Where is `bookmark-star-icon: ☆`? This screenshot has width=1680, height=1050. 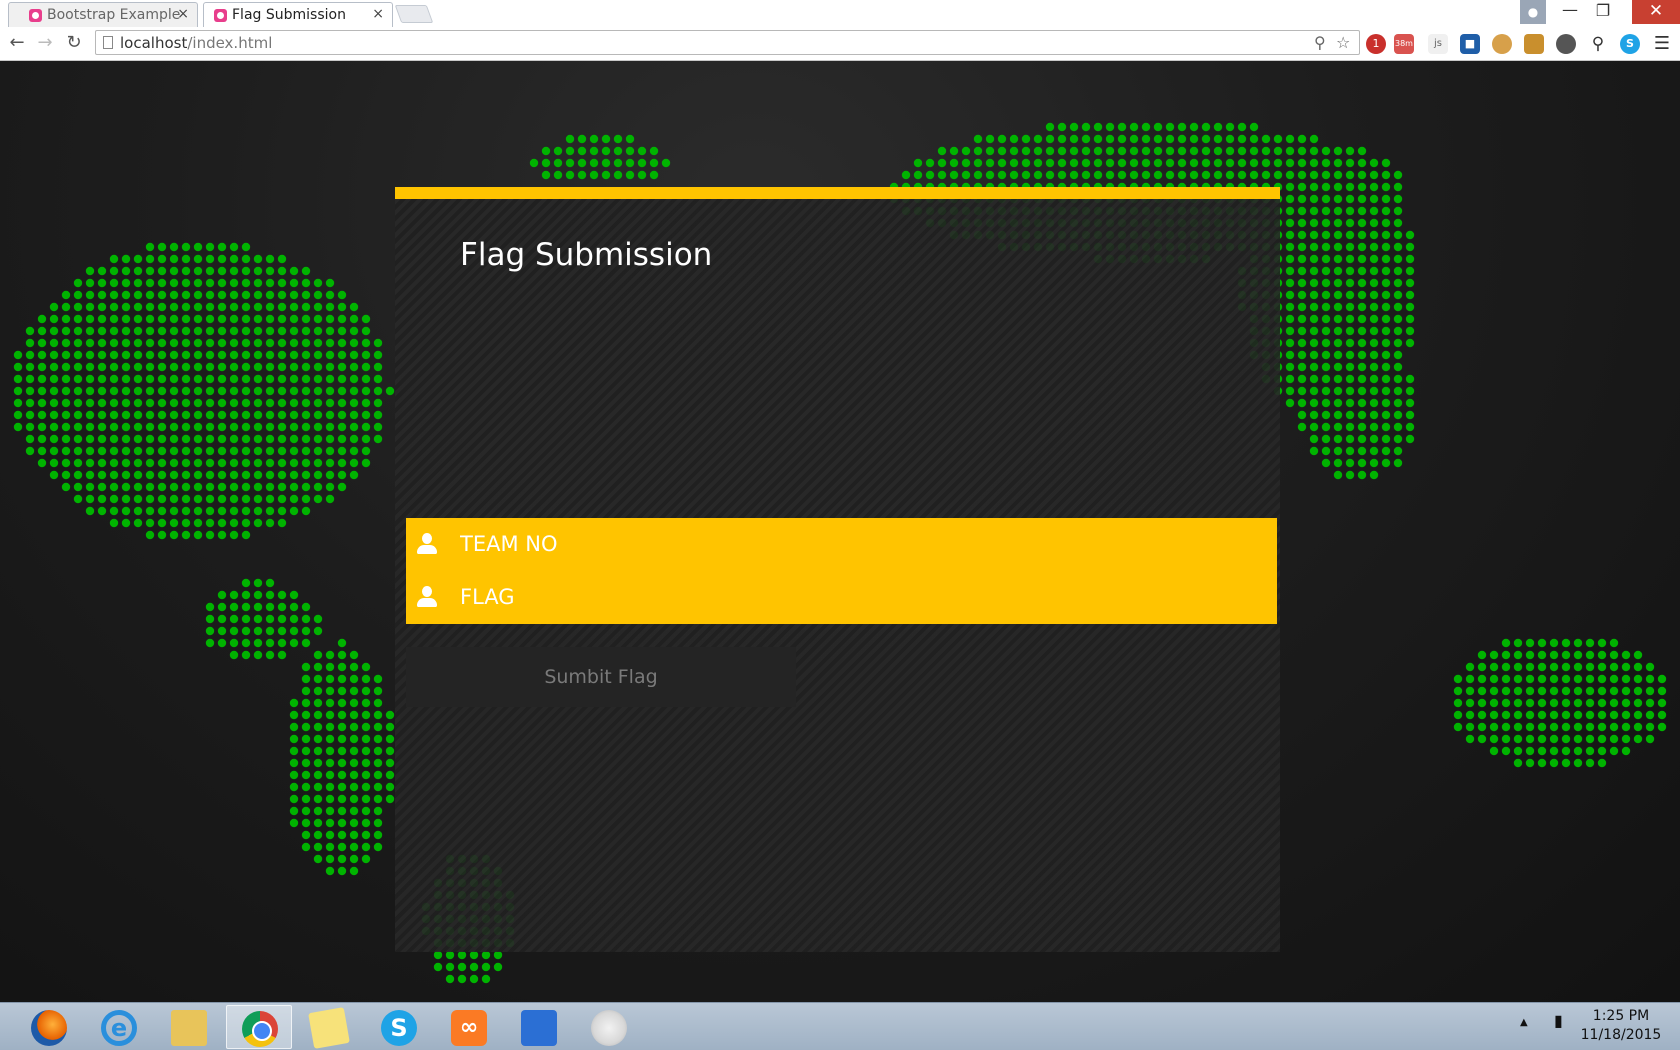
bookmark-star-icon: ☆ is located at coordinates (1343, 42).